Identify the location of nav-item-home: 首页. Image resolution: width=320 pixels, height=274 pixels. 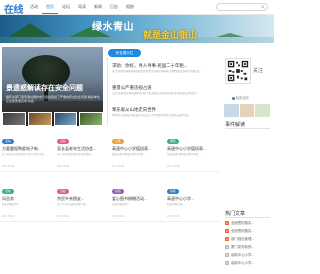
(50, 7).